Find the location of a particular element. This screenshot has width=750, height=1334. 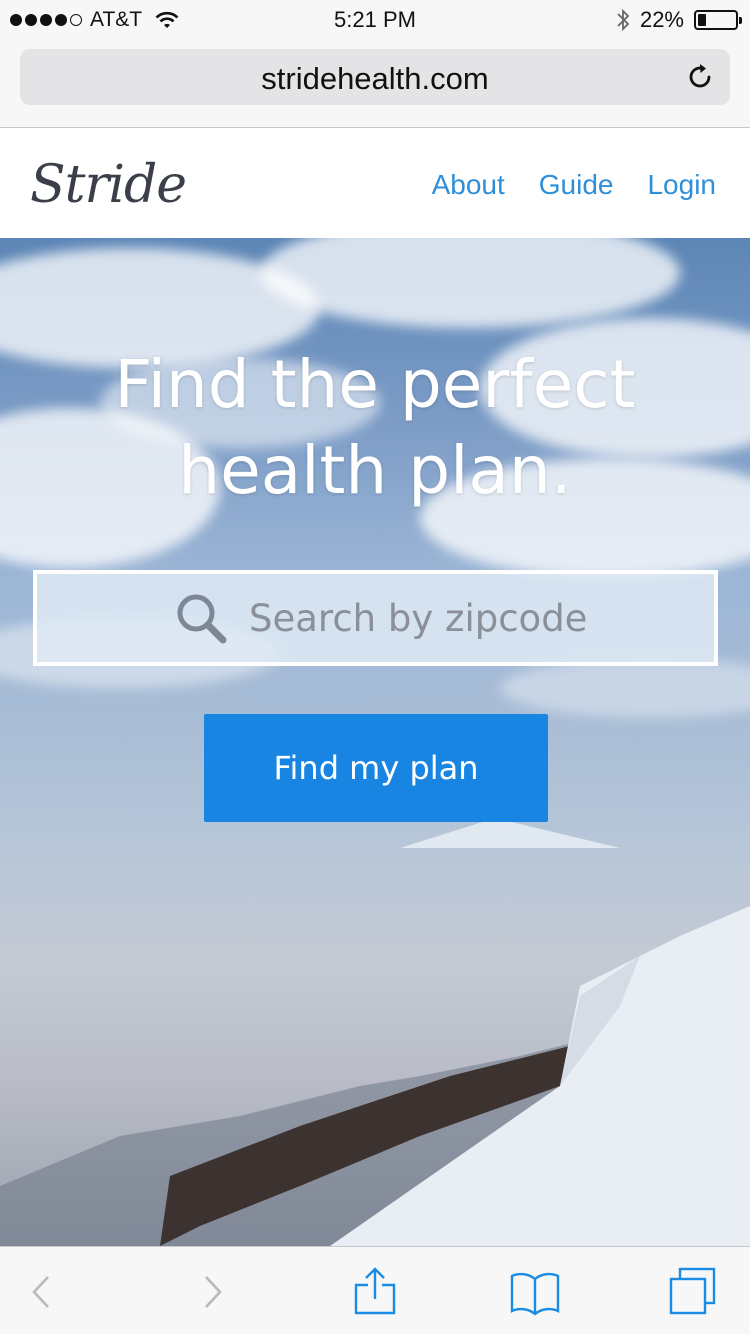

nav-link-about: About is located at coordinates (468, 185).